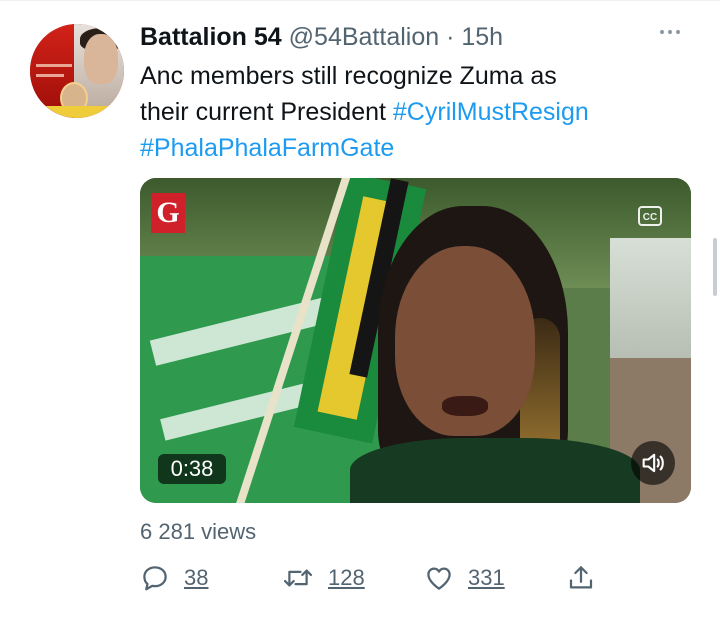 The image size is (720, 621). I want to click on author-name: Battalion 54, so click(211, 37).